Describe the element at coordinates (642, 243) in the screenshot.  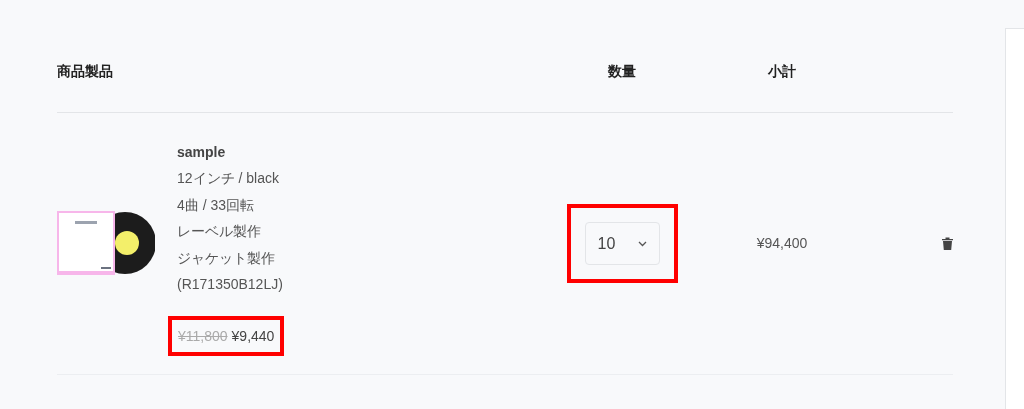
I see `chevron-down-icon` at that location.